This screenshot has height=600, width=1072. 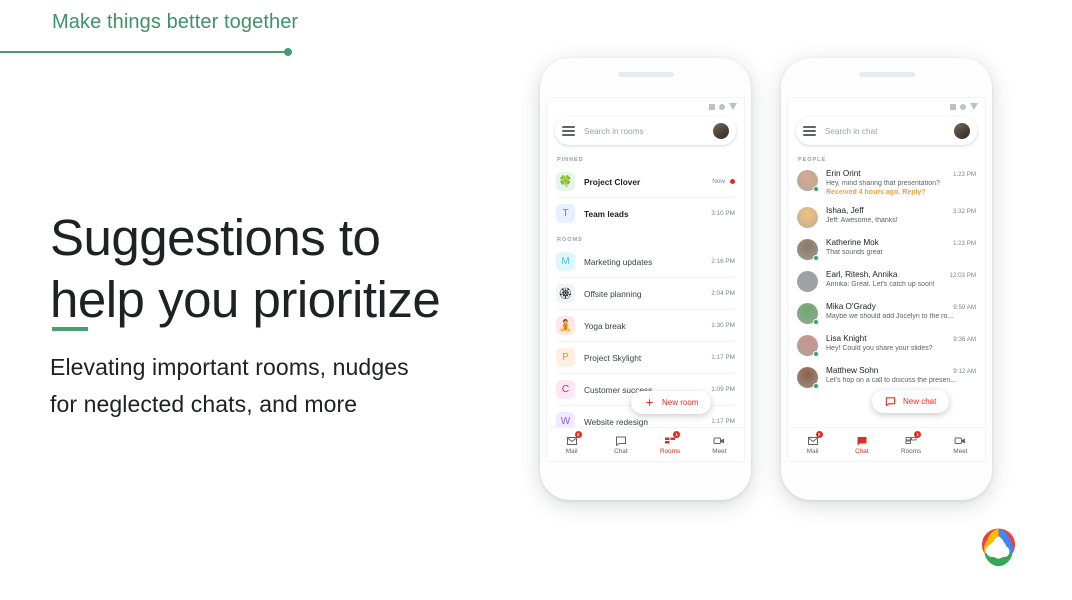 What do you see at coordinates (816, 354) in the screenshot?
I see `presence-indicator` at bounding box center [816, 354].